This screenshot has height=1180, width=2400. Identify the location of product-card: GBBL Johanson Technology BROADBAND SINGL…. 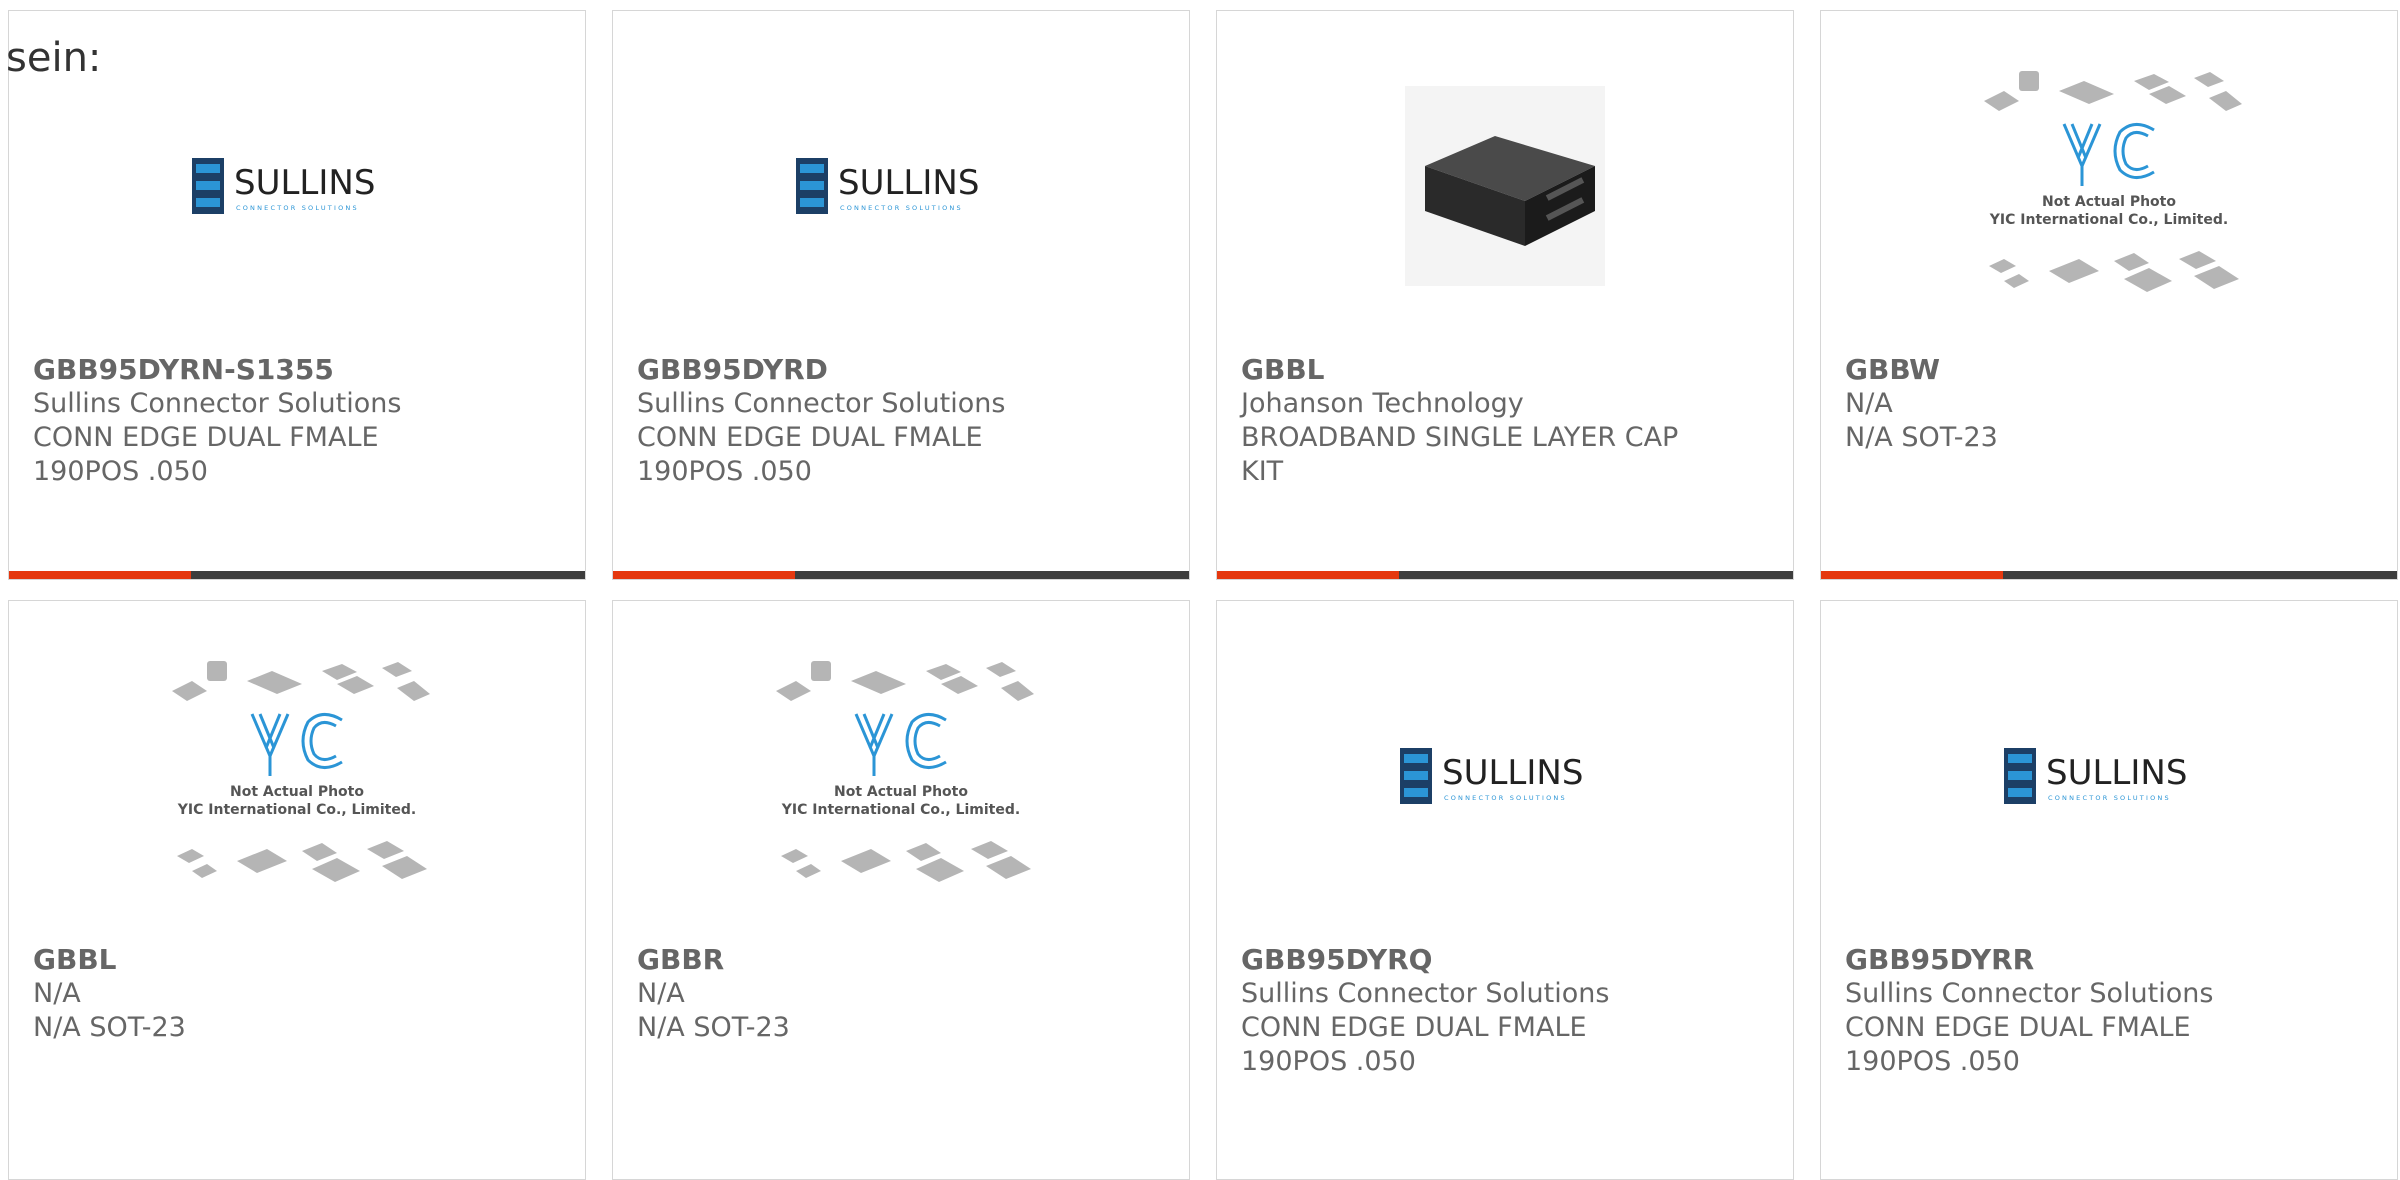
(1505, 295).